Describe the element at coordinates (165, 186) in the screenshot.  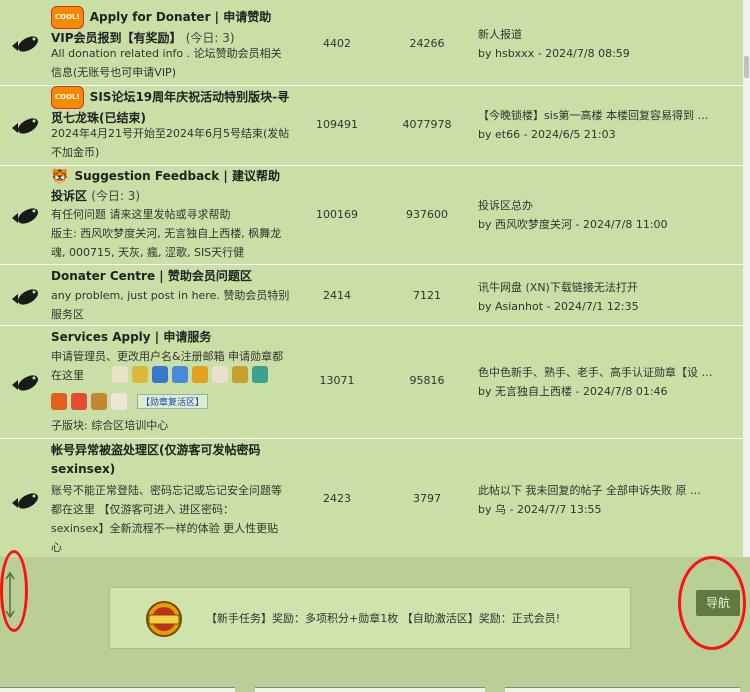
I see `forum-title: Suggestion Feedback | 建议帮助投诉区` at that location.